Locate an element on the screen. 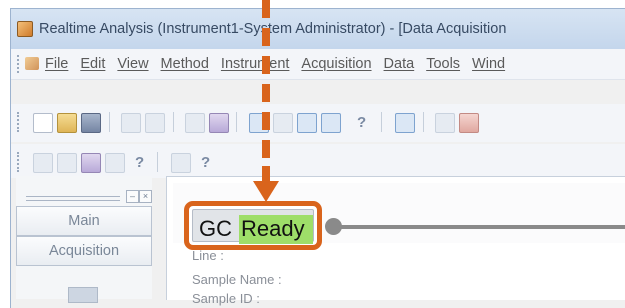  gc-status-highlight: GC Ready is located at coordinates (253, 225).